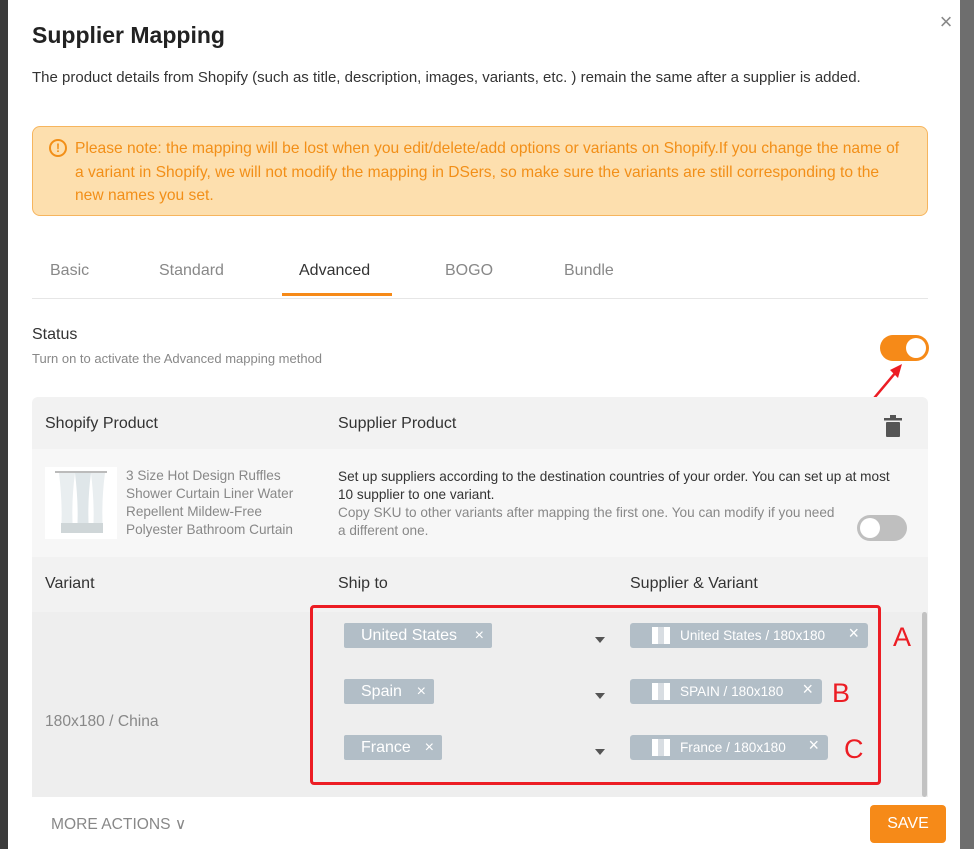 This screenshot has height=849, width=974. I want to click on annotation-letter: A, so click(902, 637).